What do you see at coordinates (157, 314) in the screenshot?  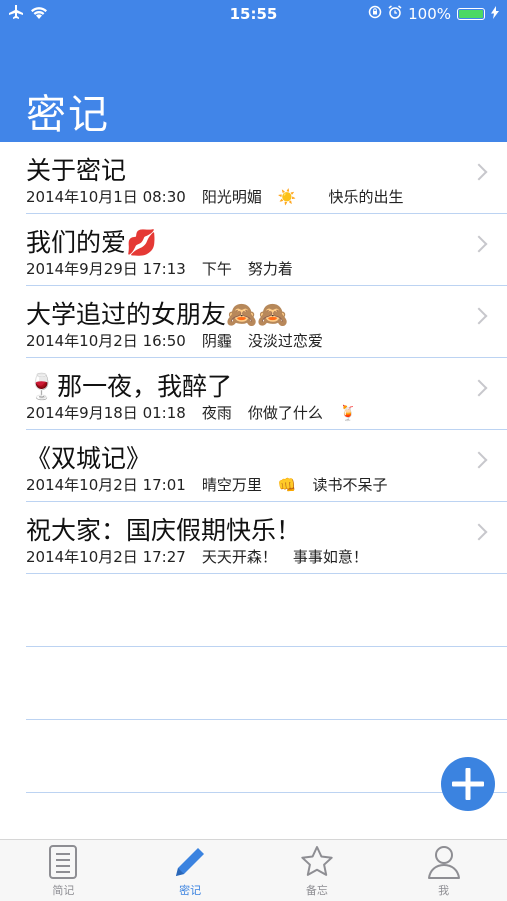 I see `entry-title: 大学追过的女朋友🙈🙈` at bounding box center [157, 314].